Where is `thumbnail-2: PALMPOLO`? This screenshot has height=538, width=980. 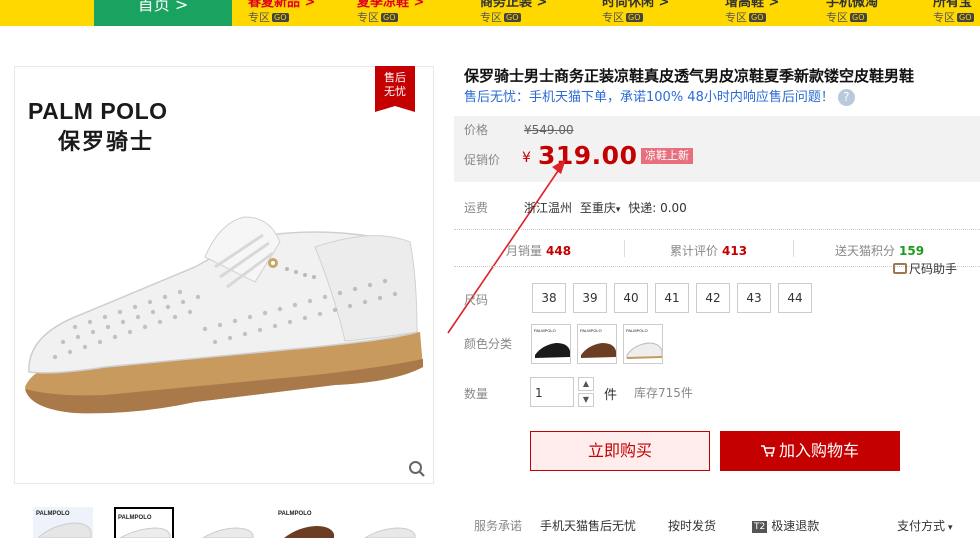
thumbnail-2: PALMPOLO is located at coordinates (144, 522).